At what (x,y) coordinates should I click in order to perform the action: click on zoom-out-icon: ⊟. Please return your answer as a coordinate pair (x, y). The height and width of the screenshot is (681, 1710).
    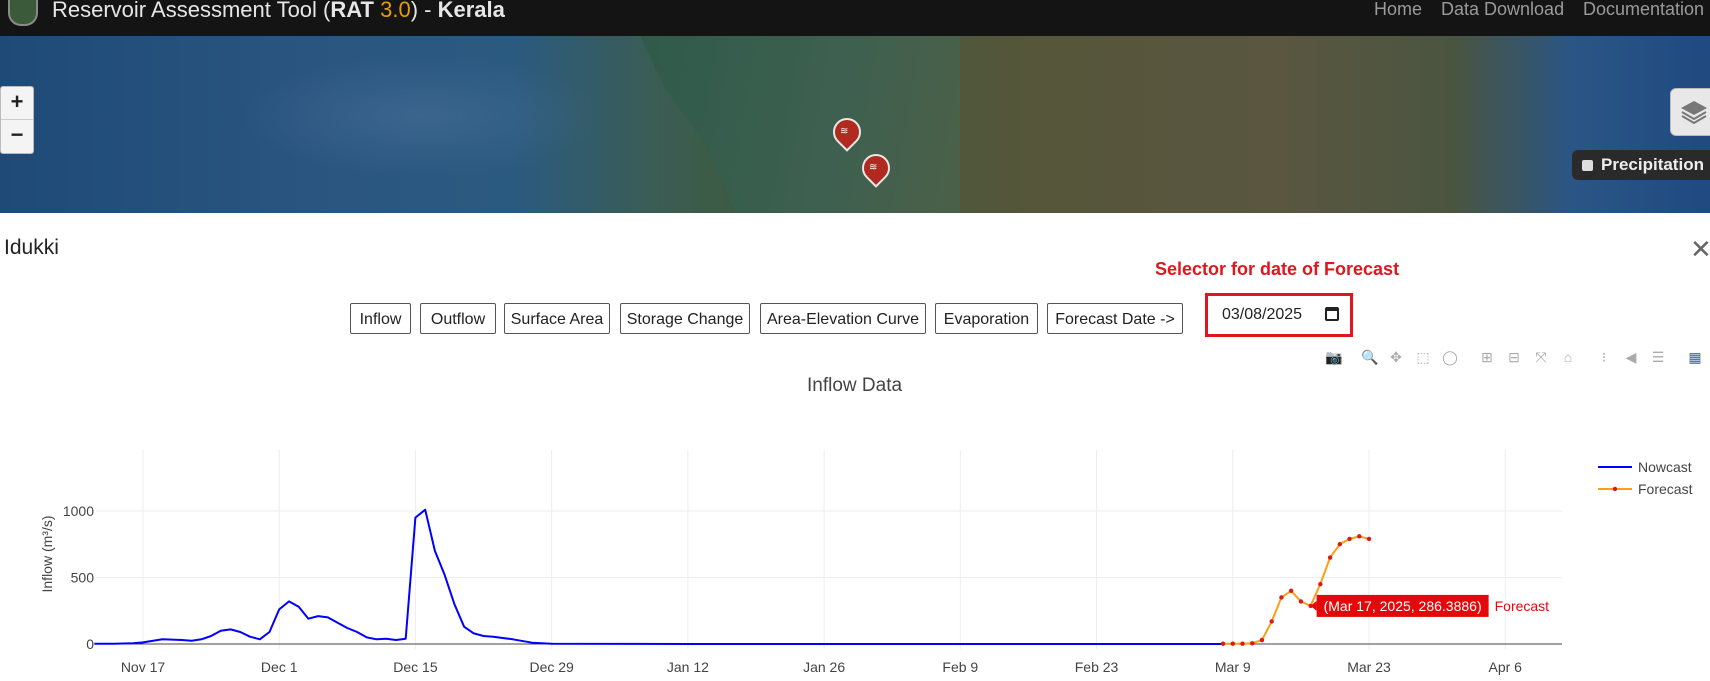
    Looking at the image, I should click on (1514, 357).